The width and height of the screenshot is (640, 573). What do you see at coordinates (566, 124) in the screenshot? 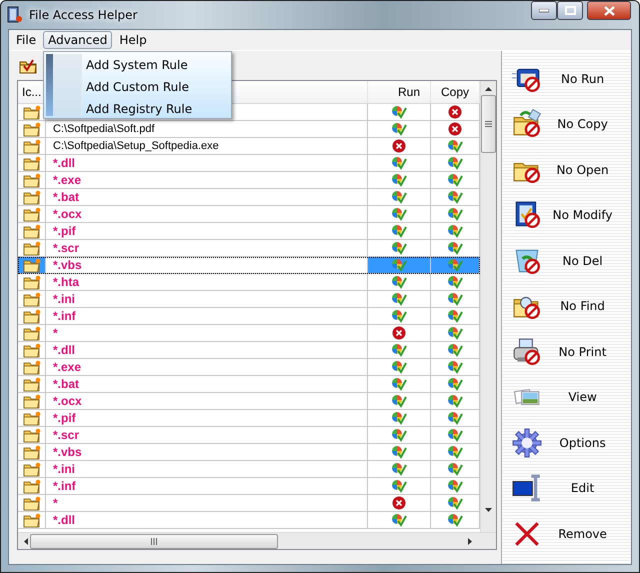
I see `toolbar-button: No Copy` at bounding box center [566, 124].